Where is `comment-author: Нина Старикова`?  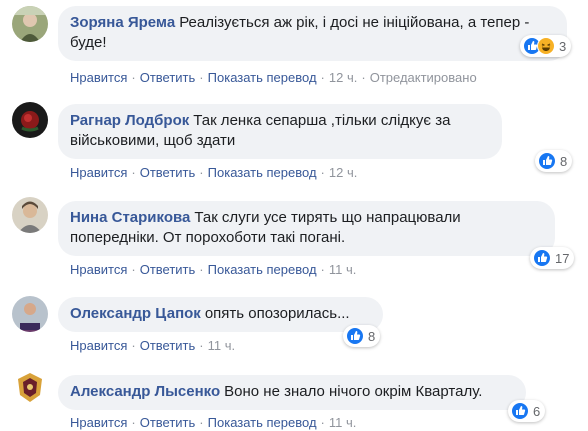 comment-author: Нина Старикова is located at coordinates (130, 217).